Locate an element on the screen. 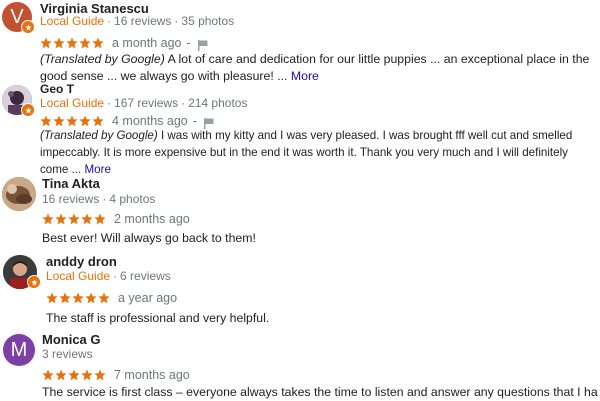 This screenshot has height=401, width=600. review-time: 4 months ago is located at coordinates (150, 121).